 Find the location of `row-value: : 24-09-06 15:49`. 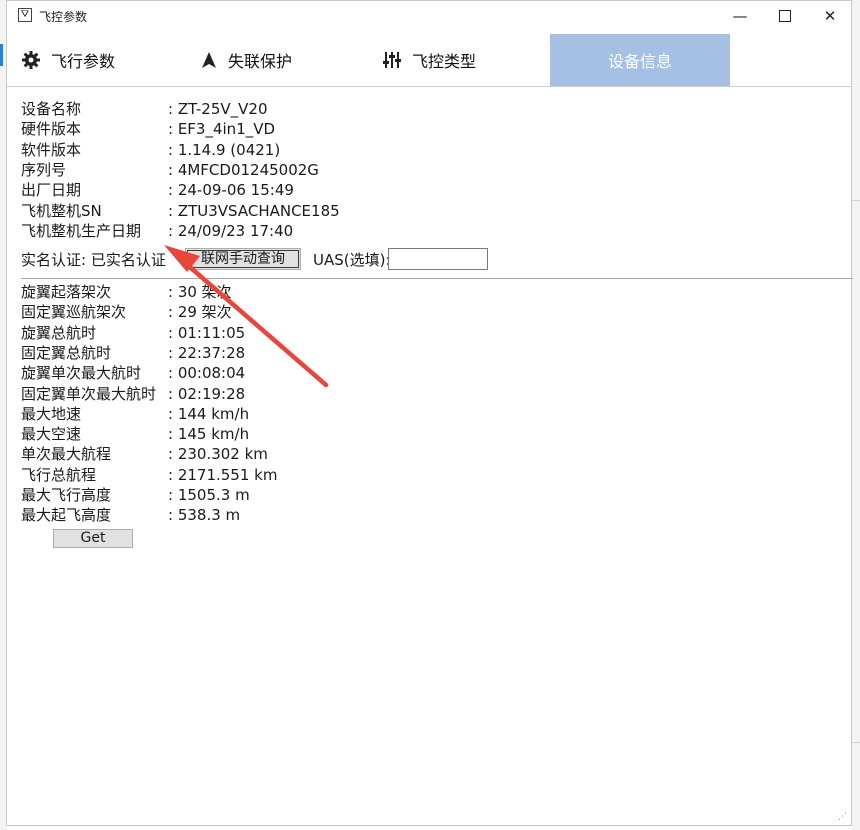

row-value: : 24-09-06 15:49 is located at coordinates (231, 190).